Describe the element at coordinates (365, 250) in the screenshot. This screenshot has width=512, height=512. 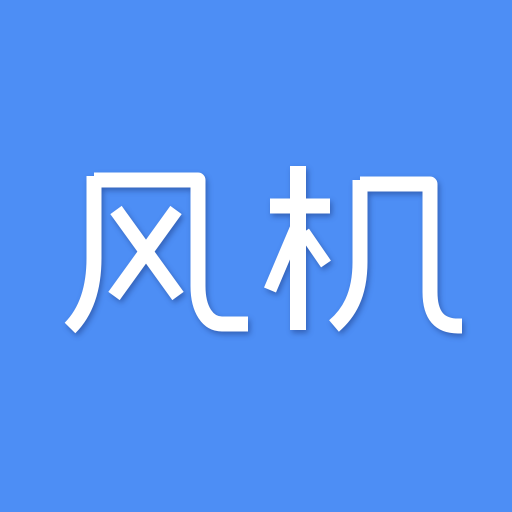
I see `logo-glyph-ji` at that location.